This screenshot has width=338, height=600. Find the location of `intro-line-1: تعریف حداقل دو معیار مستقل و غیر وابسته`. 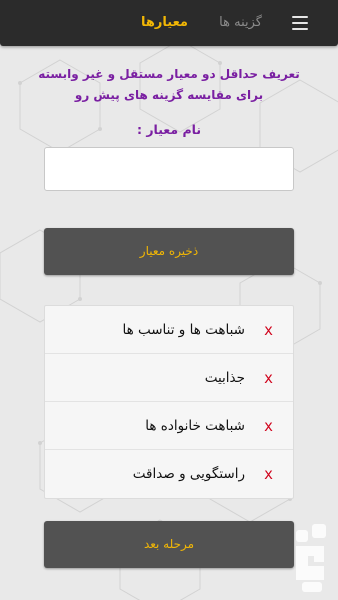

intro-line-1: تعریف حداقل دو معیار مستقل و غیر وابسته is located at coordinates (169, 74).